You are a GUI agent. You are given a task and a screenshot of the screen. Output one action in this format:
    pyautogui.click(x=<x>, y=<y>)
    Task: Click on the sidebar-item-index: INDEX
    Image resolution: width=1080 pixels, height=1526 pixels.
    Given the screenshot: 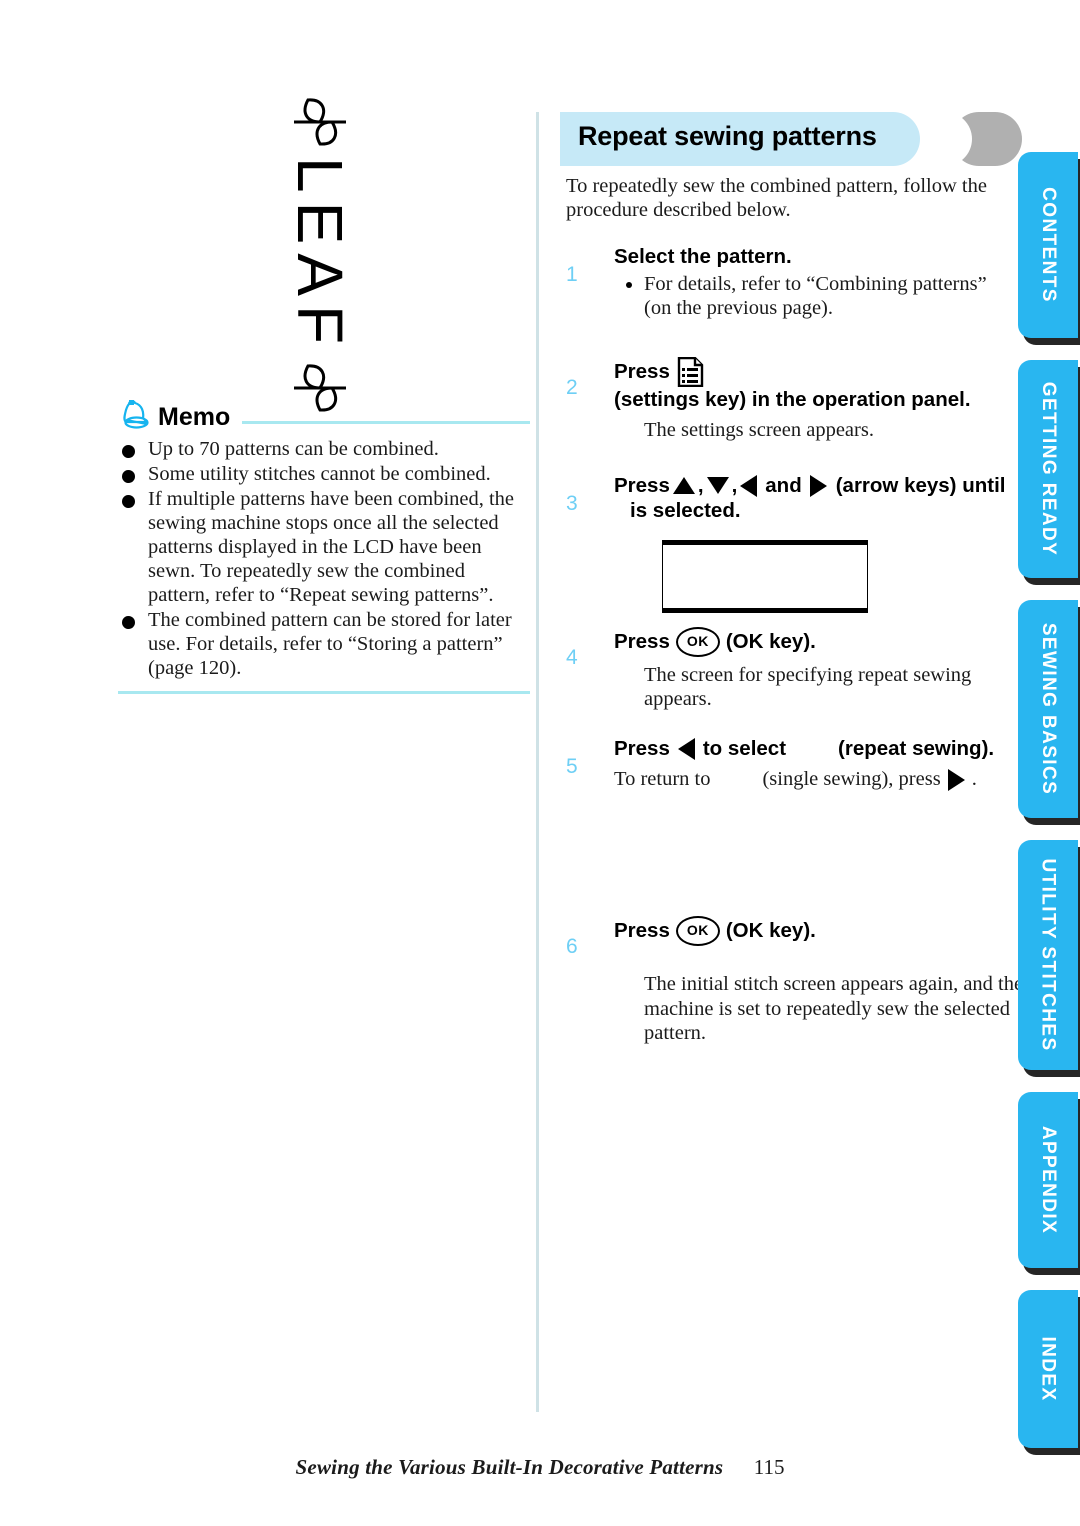 What is the action you would take?
    pyautogui.click(x=1048, y=1369)
    